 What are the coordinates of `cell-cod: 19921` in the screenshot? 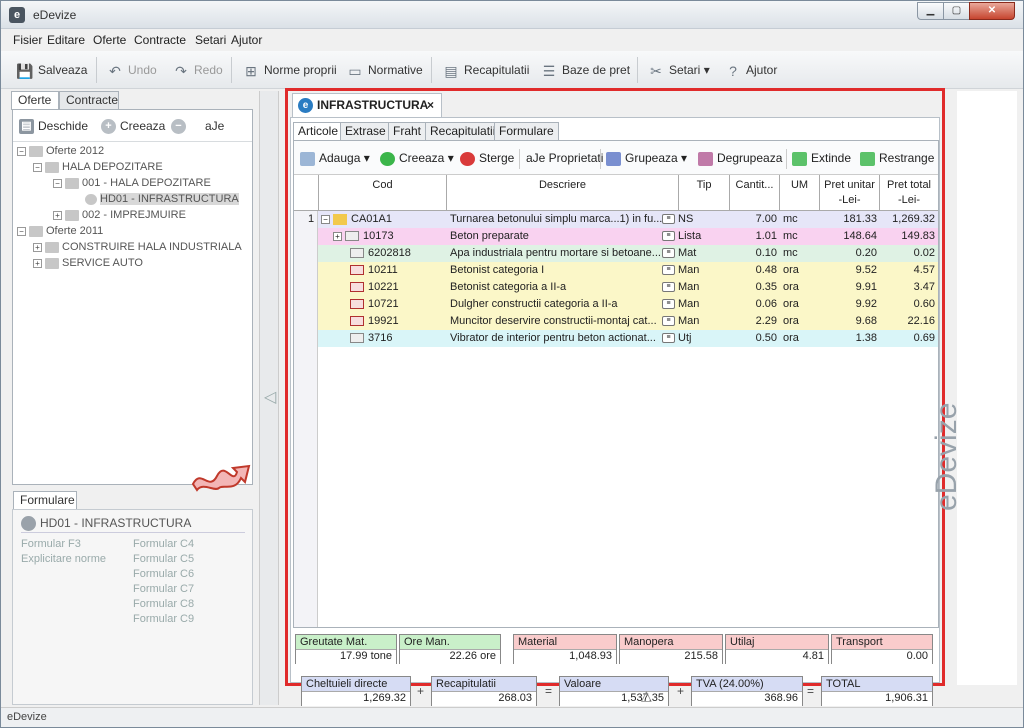 It's located at (382, 321).